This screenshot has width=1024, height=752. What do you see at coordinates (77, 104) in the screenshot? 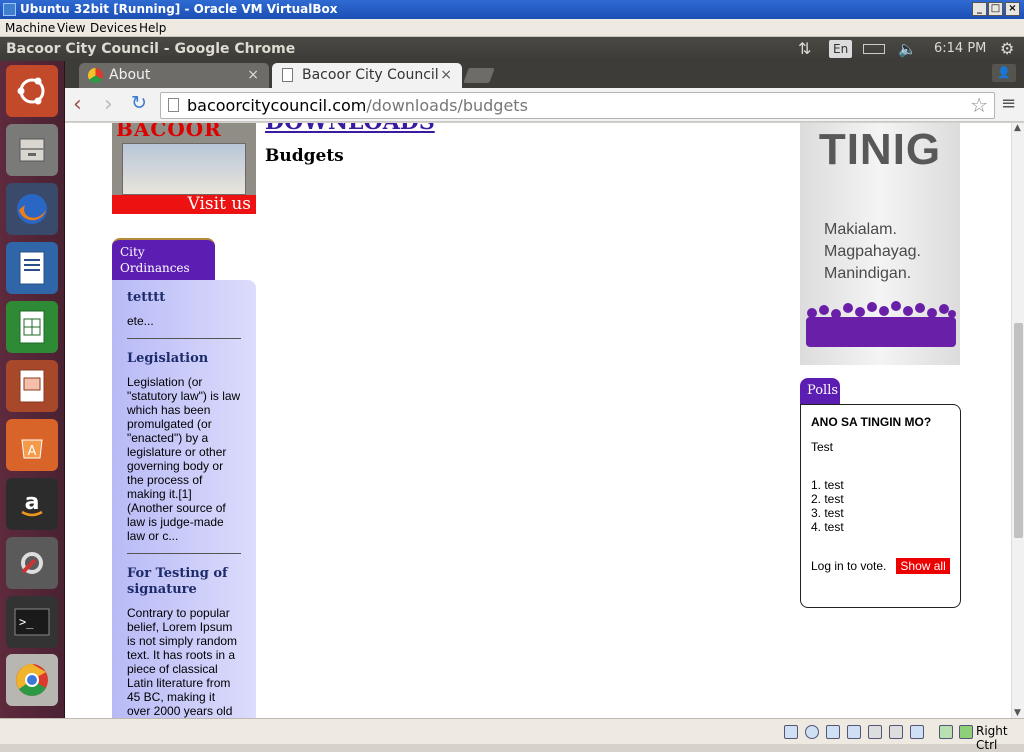
I see `back-button-icon: ‹` at bounding box center [77, 104].